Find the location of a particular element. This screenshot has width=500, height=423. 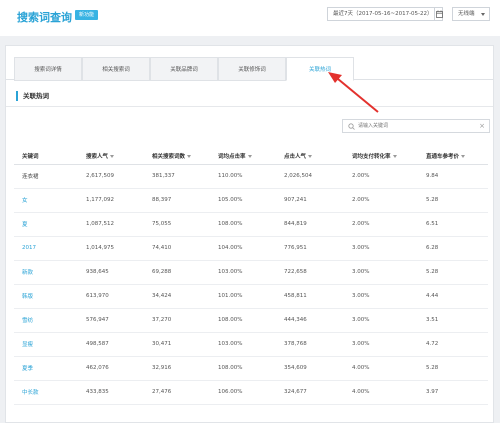

keyword-link: 新款 is located at coordinates (46, 272).